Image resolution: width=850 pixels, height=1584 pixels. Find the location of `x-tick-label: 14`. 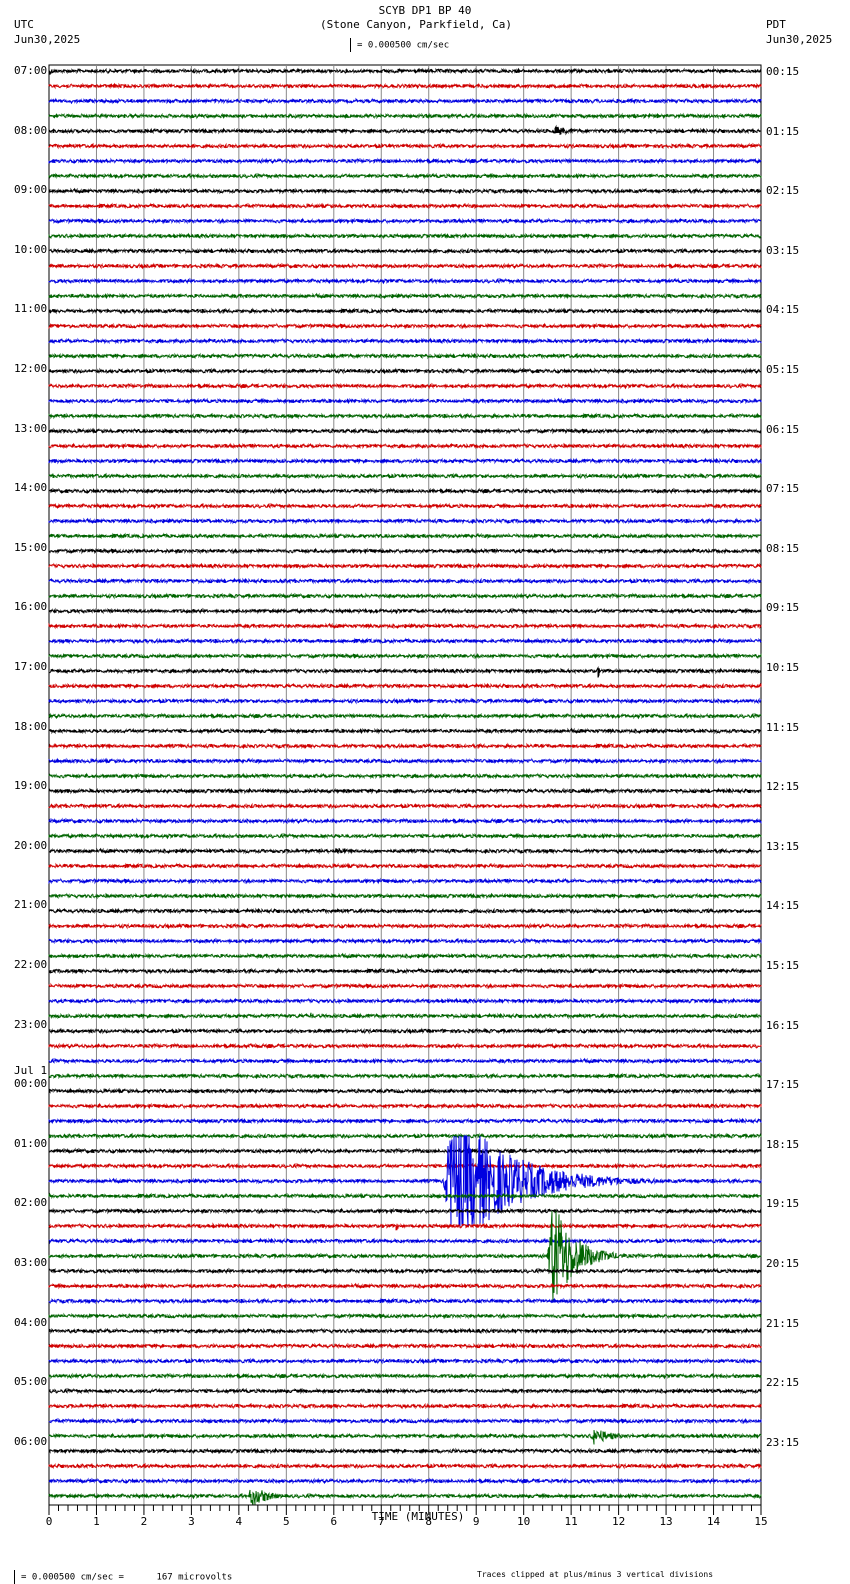

x-tick-label: 14 is located at coordinates (713, 1521).